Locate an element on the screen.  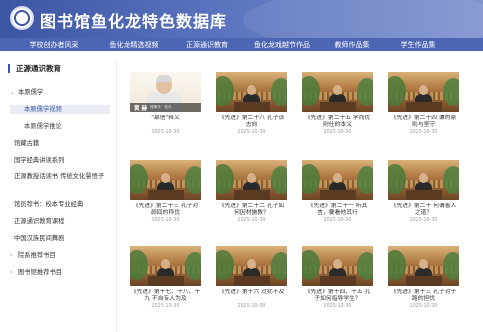
sidebar-item-classics-reading: 国学经典讲读系列 is located at coordinates (39, 160).